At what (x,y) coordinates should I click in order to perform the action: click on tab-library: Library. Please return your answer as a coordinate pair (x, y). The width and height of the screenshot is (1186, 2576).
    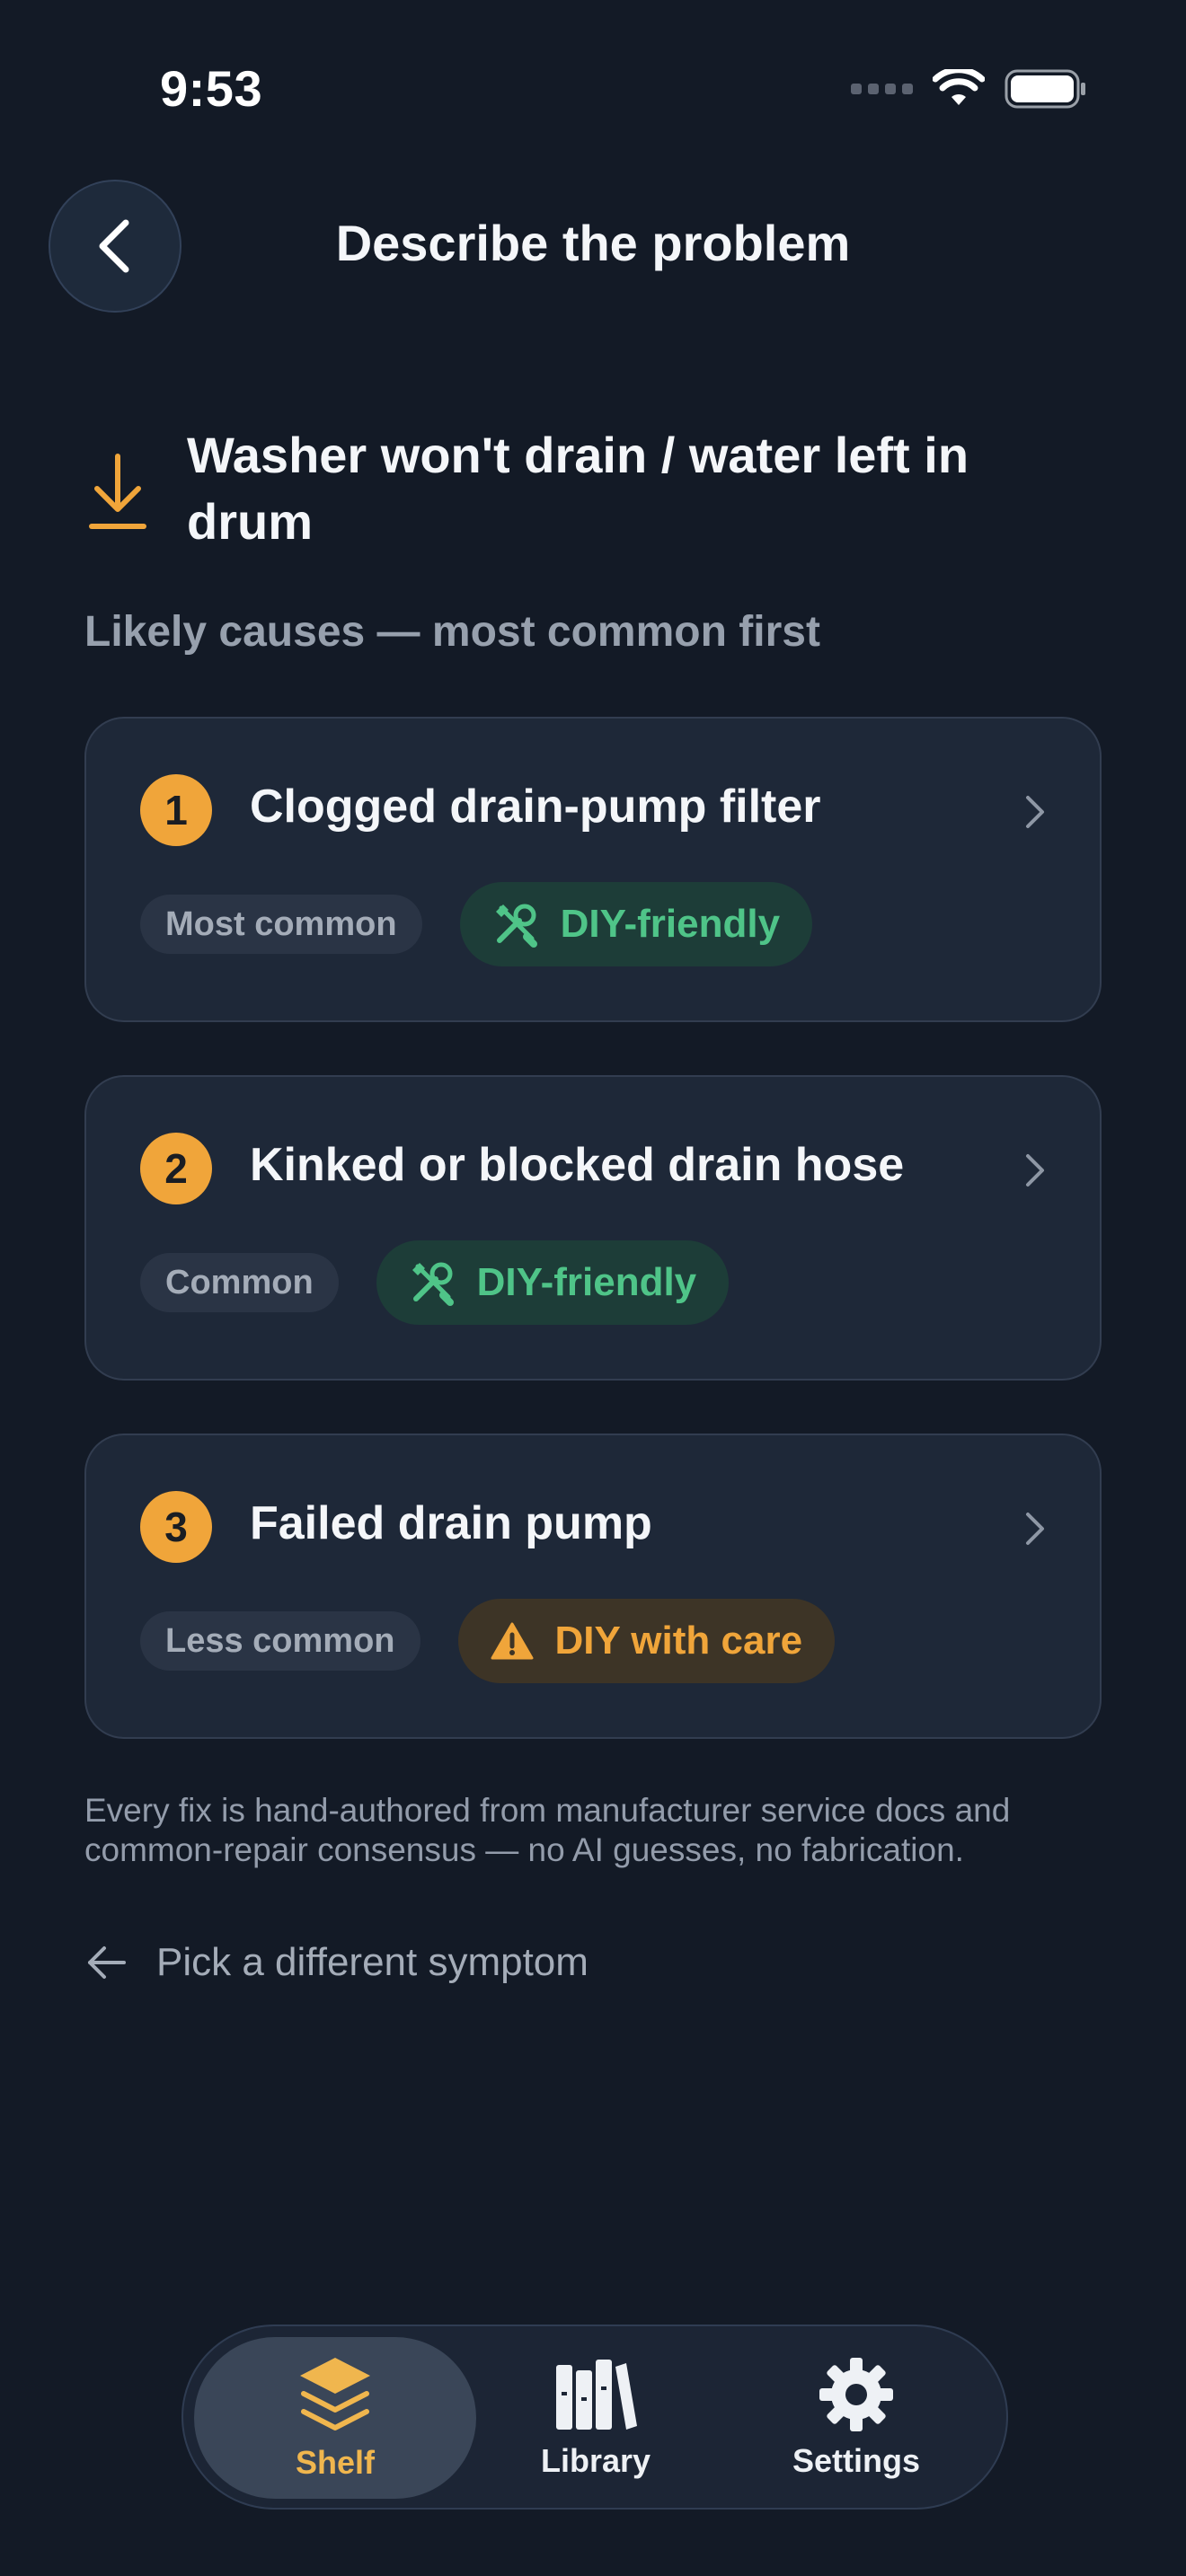
    Looking at the image, I should click on (596, 2418).